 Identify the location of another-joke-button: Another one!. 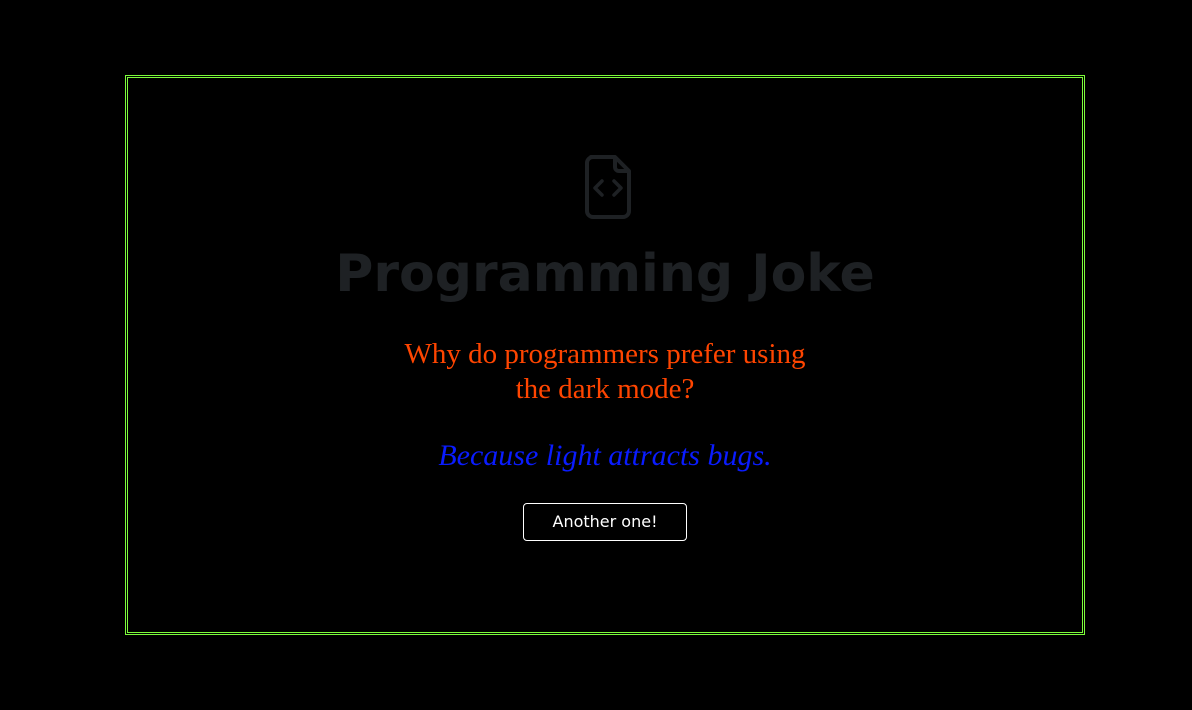
(605, 522).